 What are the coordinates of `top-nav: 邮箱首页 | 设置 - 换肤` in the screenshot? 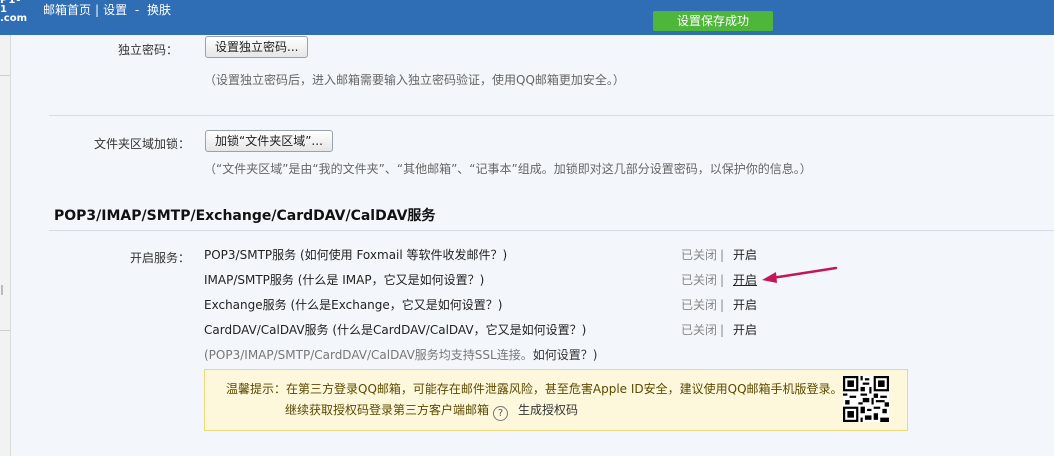 It's located at (107, 9).